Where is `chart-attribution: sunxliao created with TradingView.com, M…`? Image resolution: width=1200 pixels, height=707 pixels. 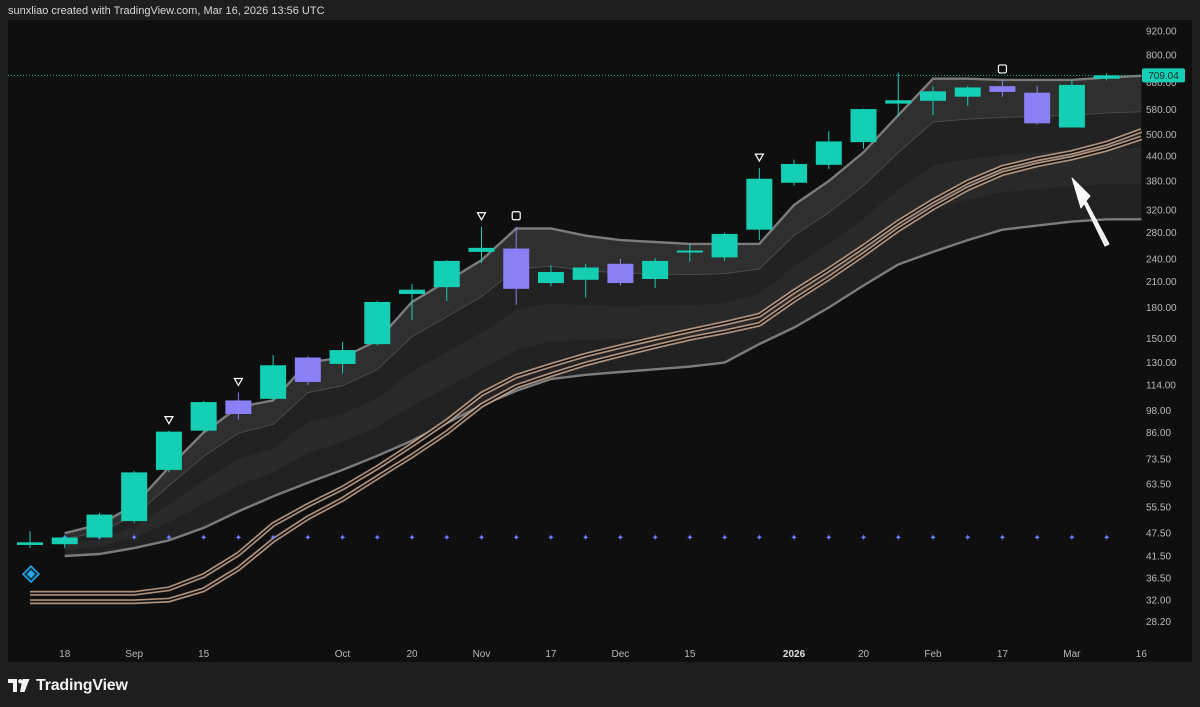
chart-attribution: sunxliao created with TradingView.com, M… is located at coordinates (166, 11).